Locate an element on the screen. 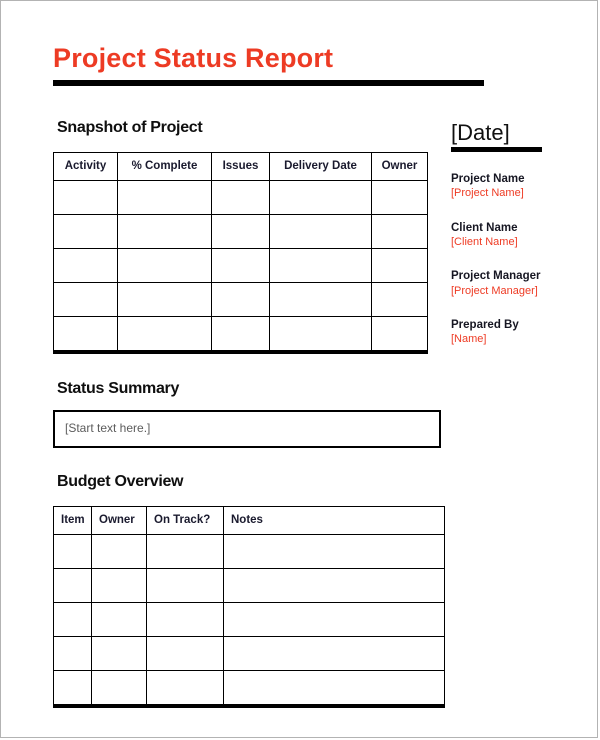 The width and height of the screenshot is (600, 740). meta-label: Client Name is located at coordinates (484, 227).